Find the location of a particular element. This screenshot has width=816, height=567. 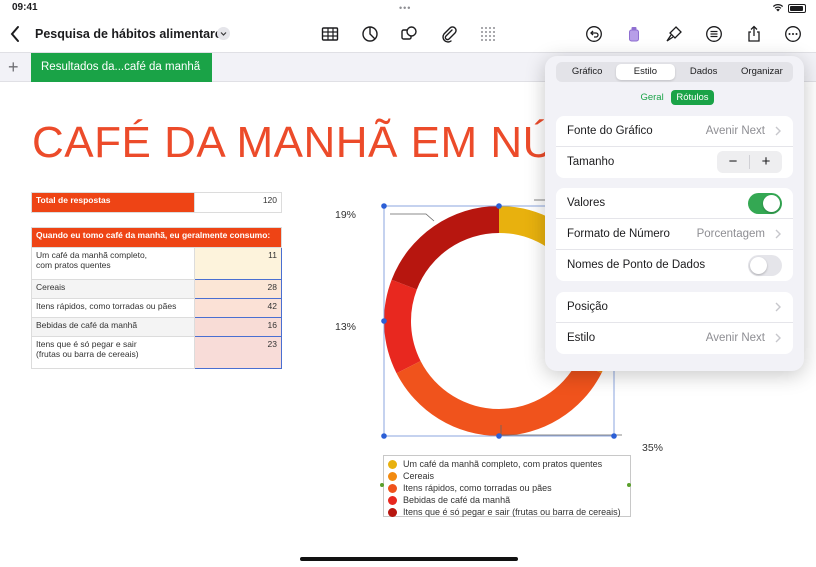

number-format-value: Porcentagem is located at coordinates (730, 234).